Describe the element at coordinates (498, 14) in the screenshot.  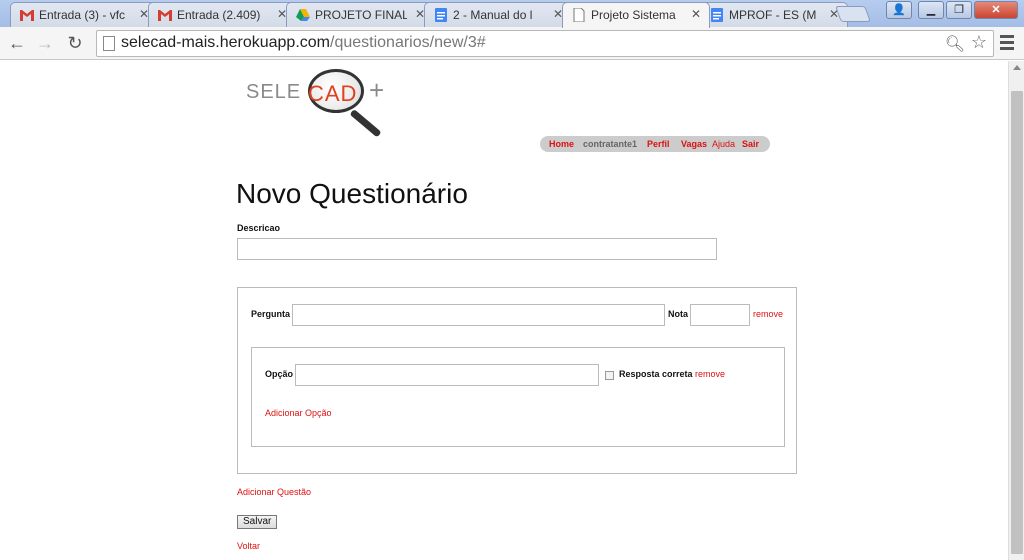
I see `tab-docs-1: 2 - Manual do l ✕` at that location.